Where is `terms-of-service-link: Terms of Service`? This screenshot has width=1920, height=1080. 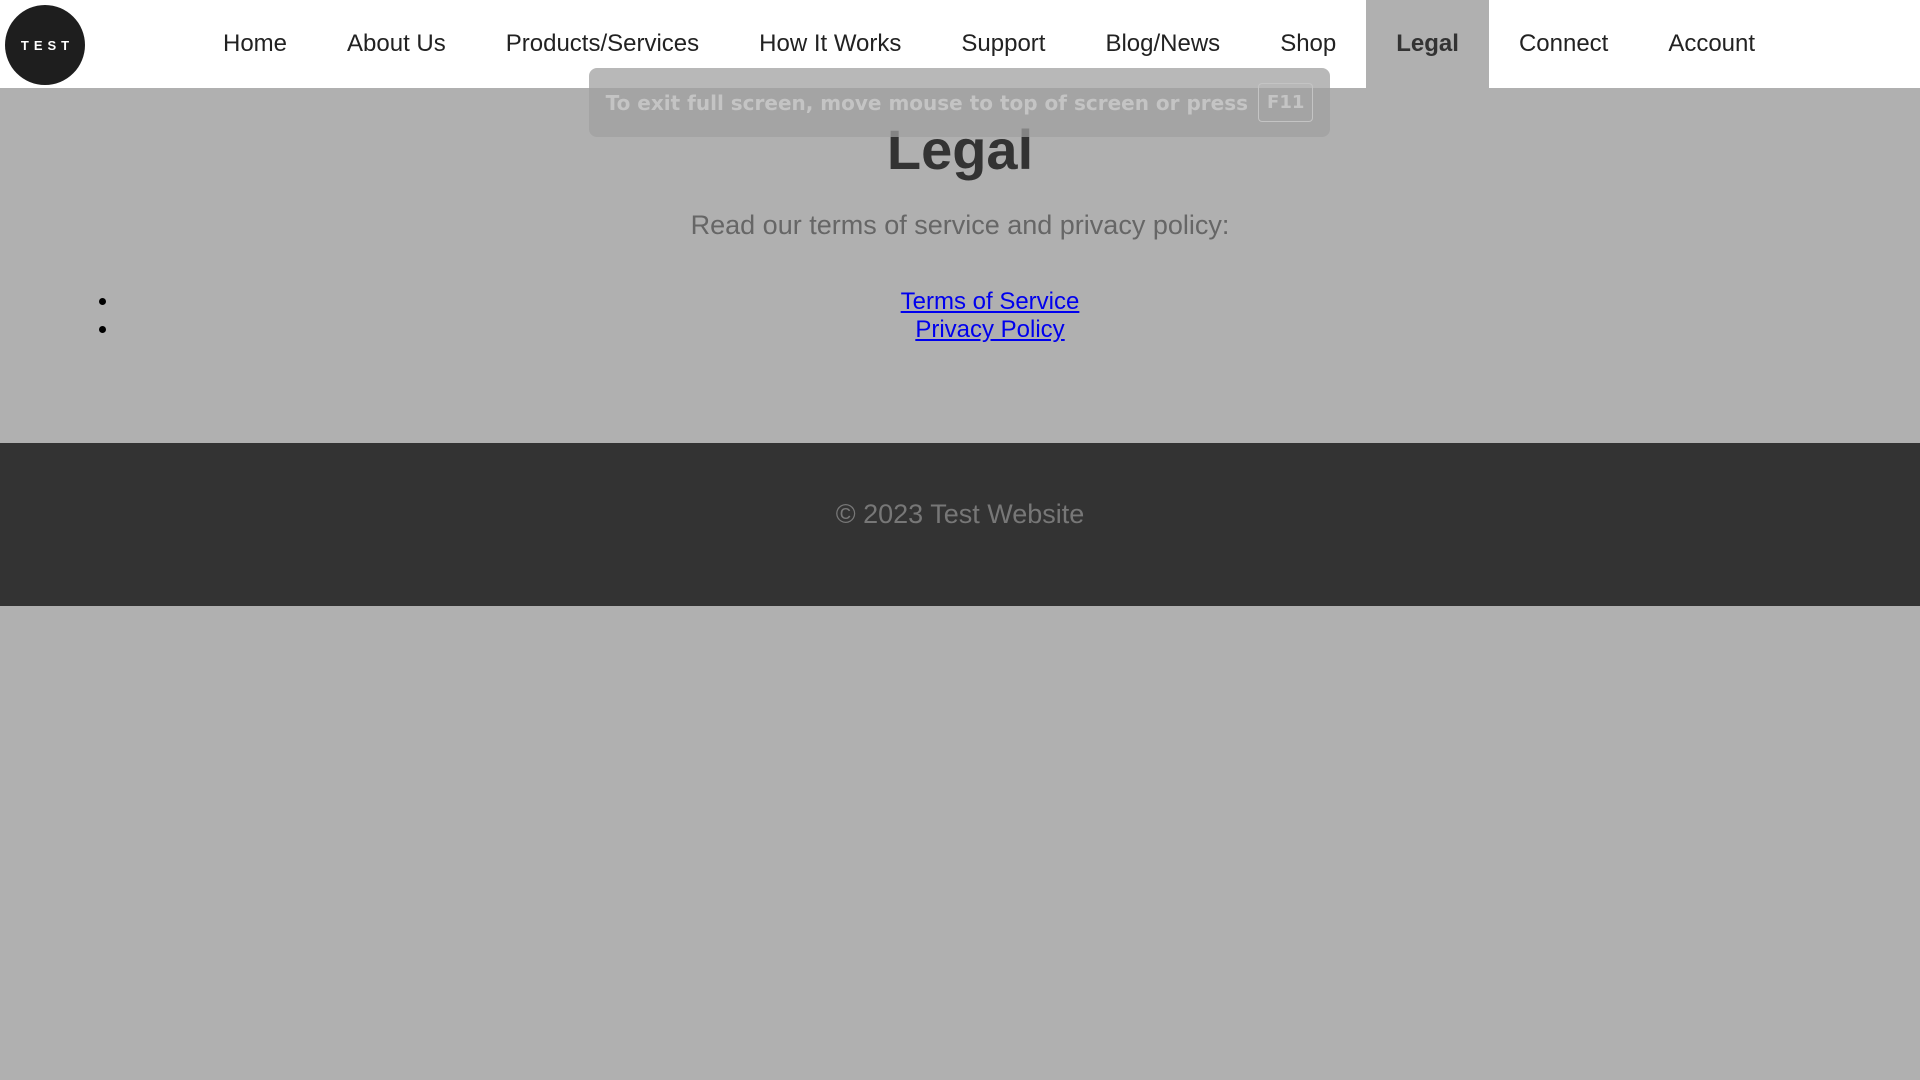
terms-of-service-link: Terms of Service is located at coordinates (990, 301).